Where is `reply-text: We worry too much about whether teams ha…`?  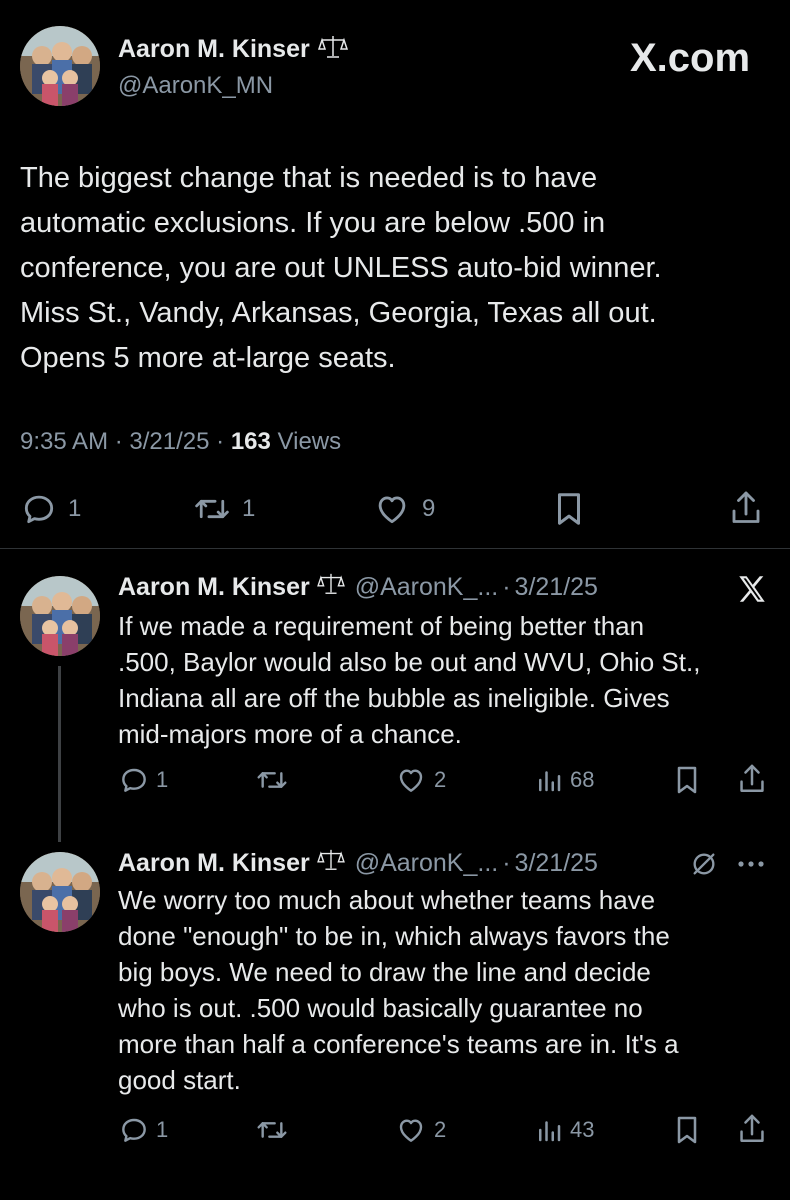
reply-text: We worry too much about whether teams ha… is located at coordinates (398, 990).